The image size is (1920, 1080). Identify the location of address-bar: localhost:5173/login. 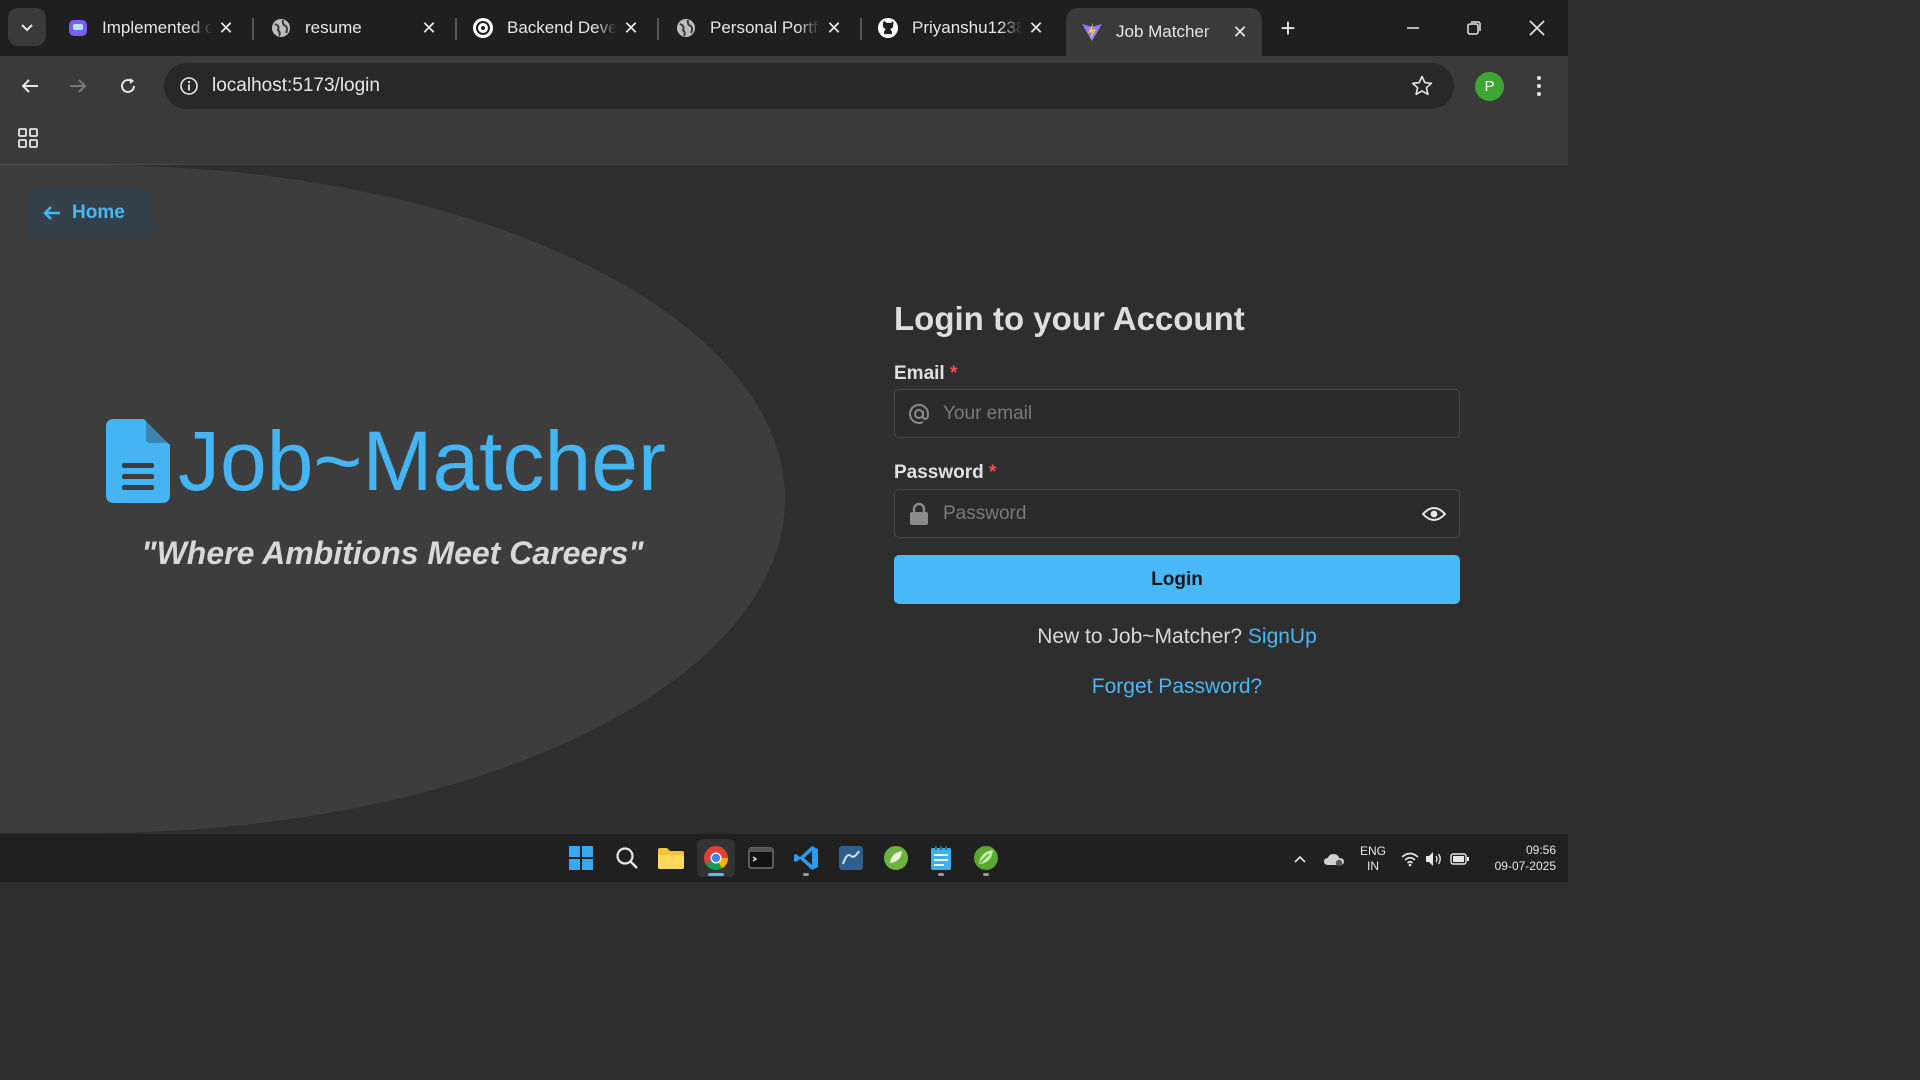
(809, 86).